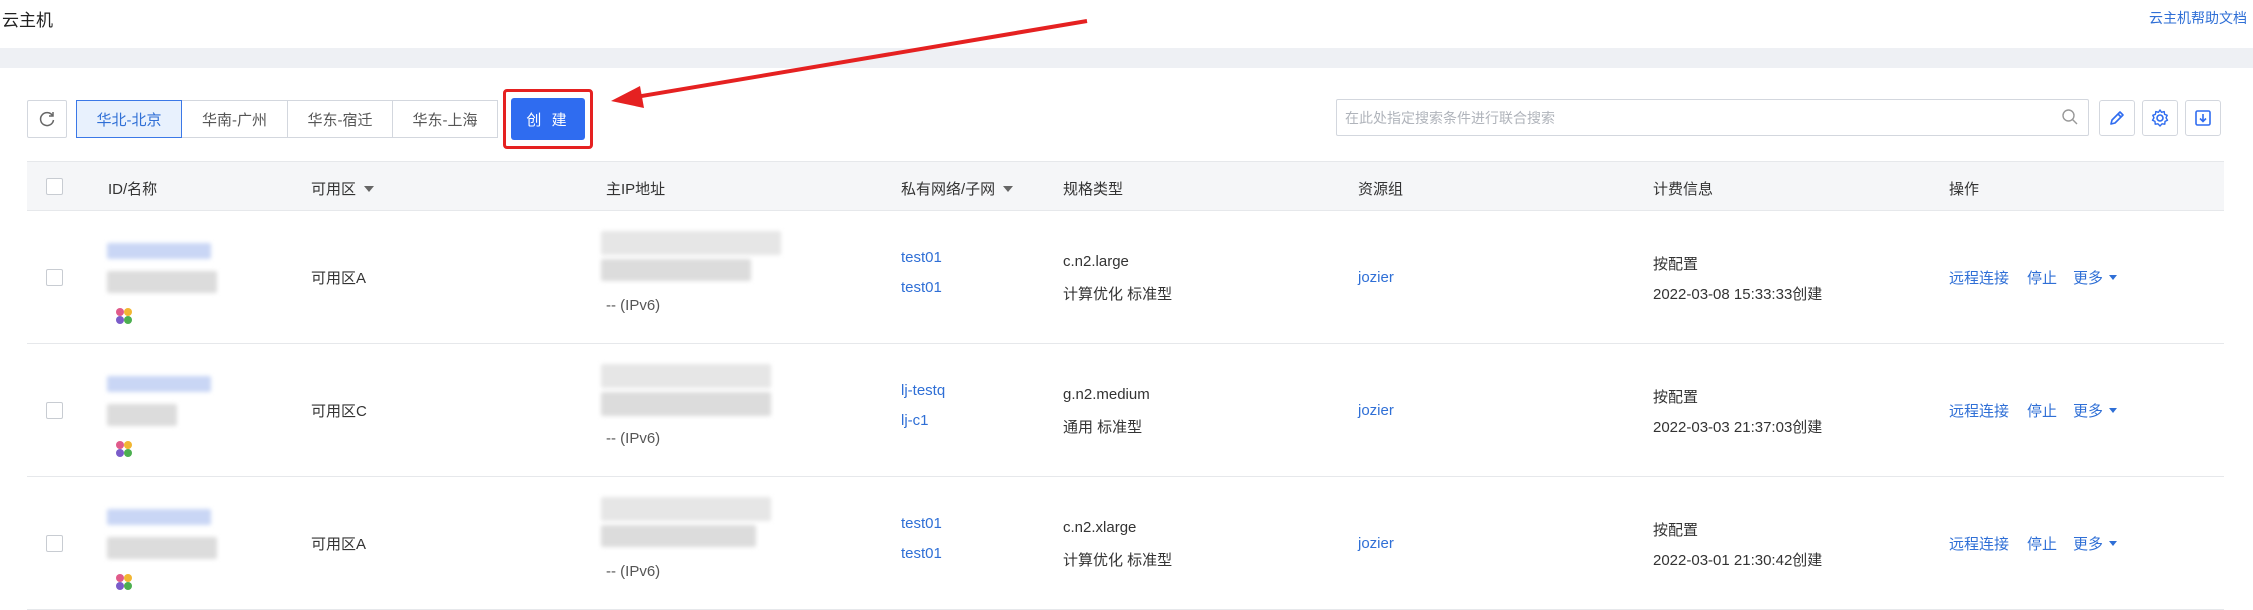 This screenshot has height=610, width=2253. I want to click on search-box, so click(1712, 117).